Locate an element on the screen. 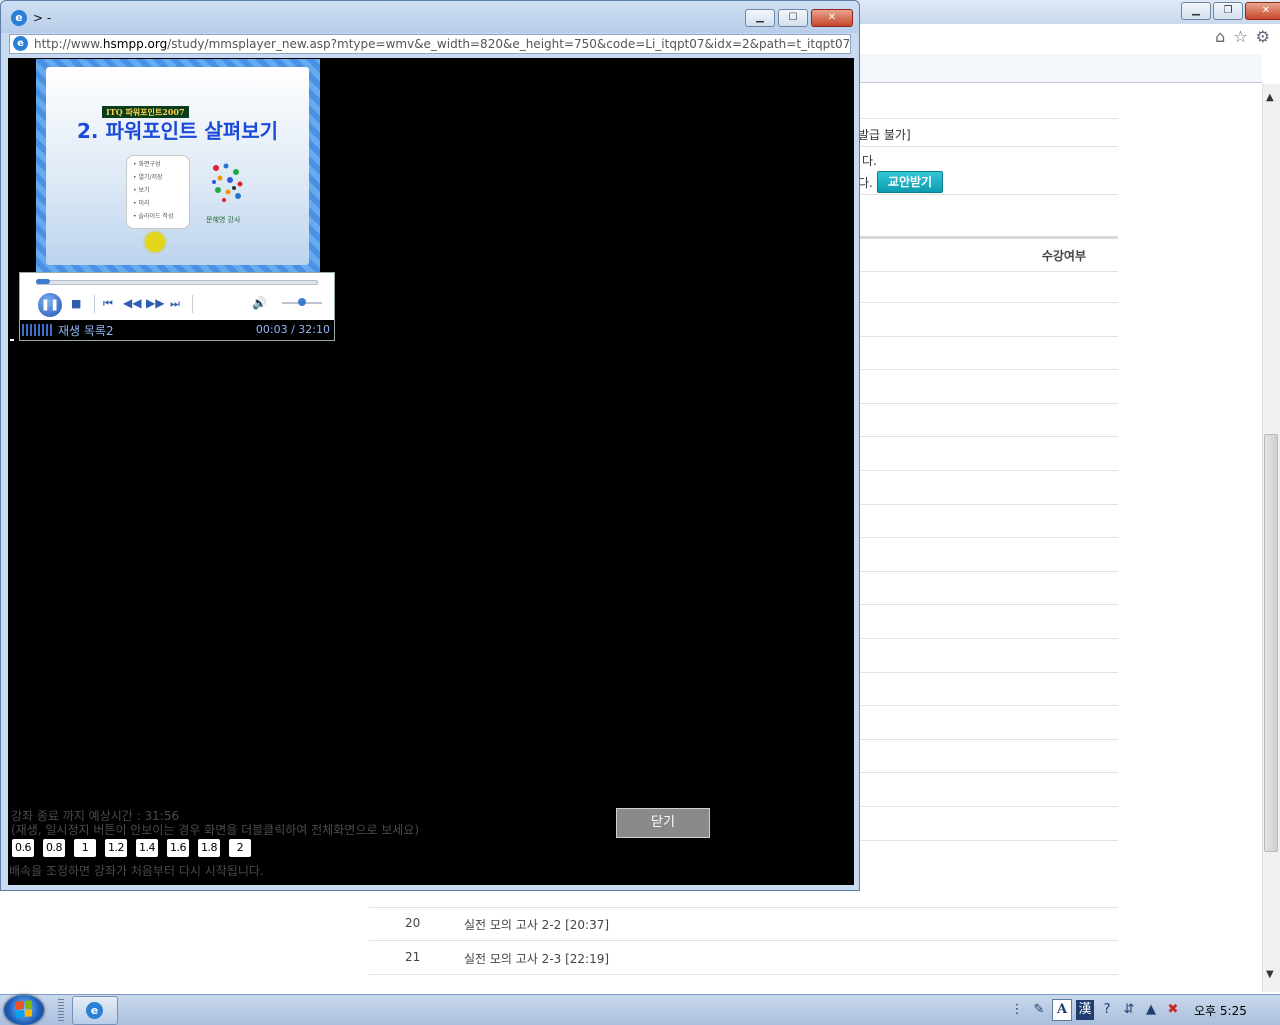  background-toolbar-icons: ⌂ ☆ ⚙ is located at coordinates (1242, 36).